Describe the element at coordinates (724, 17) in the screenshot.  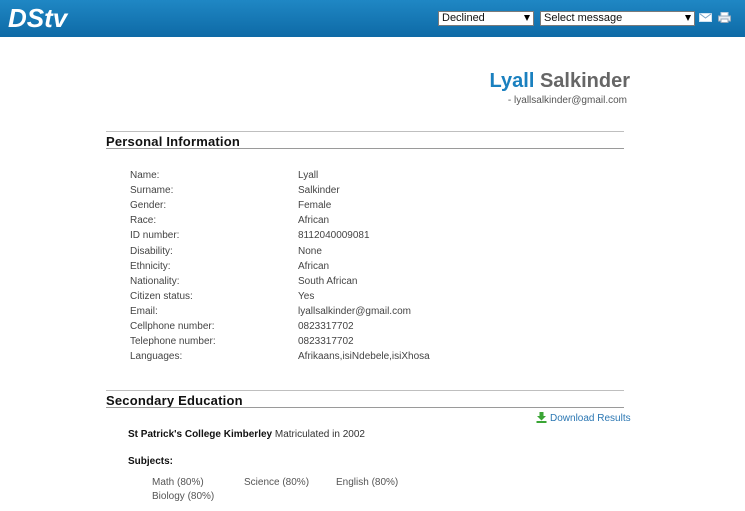
I see `printer-icon` at that location.